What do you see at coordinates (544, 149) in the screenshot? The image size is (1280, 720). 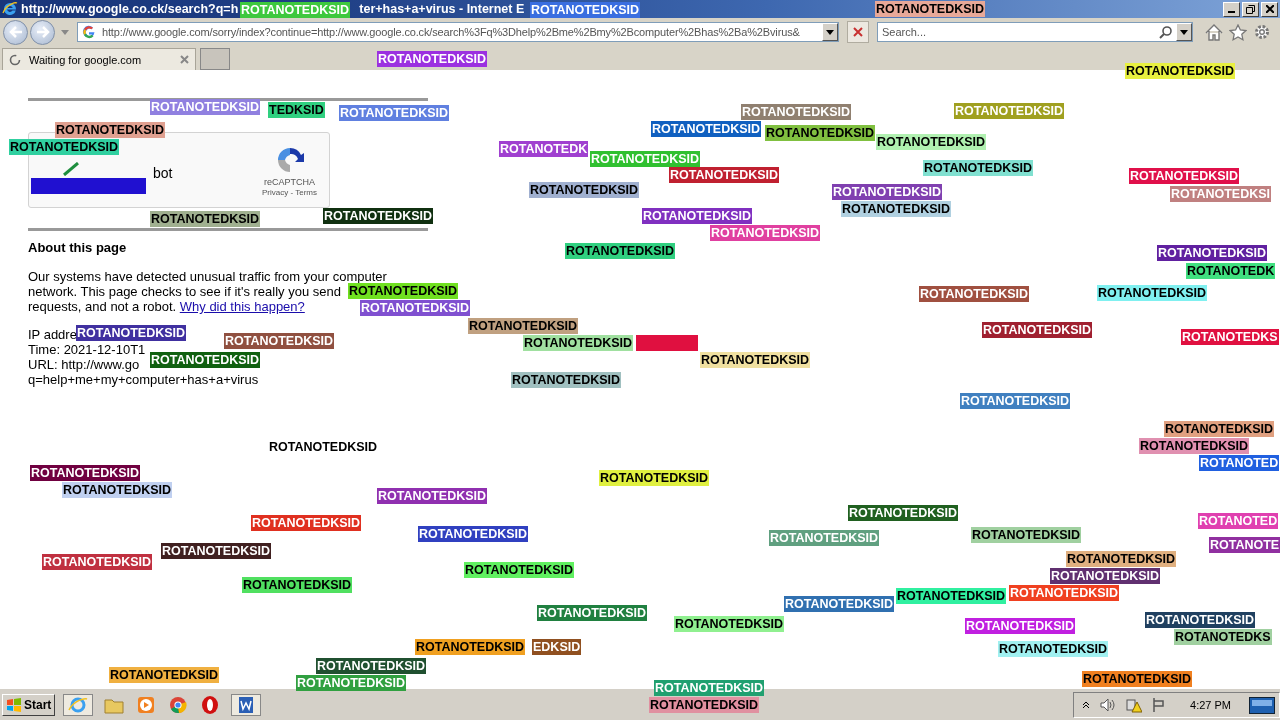 I see `overlay-label: ROTANOTEDK` at bounding box center [544, 149].